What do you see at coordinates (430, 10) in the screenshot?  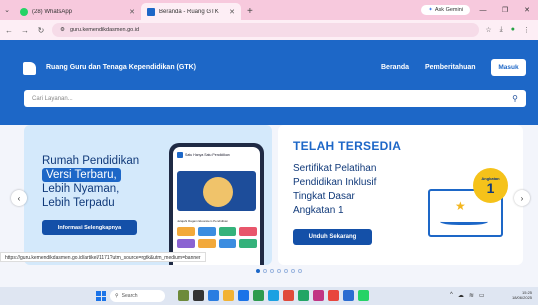 I see `gemini-sparkle-icon: ✦` at bounding box center [430, 10].